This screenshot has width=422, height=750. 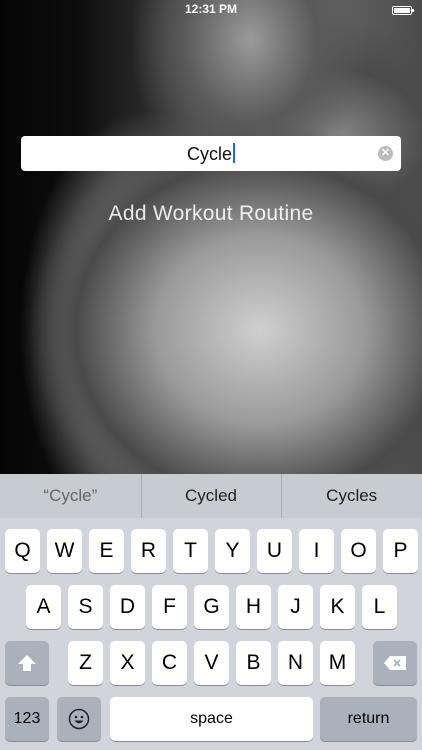 I want to click on text-caret, so click(x=234, y=153).